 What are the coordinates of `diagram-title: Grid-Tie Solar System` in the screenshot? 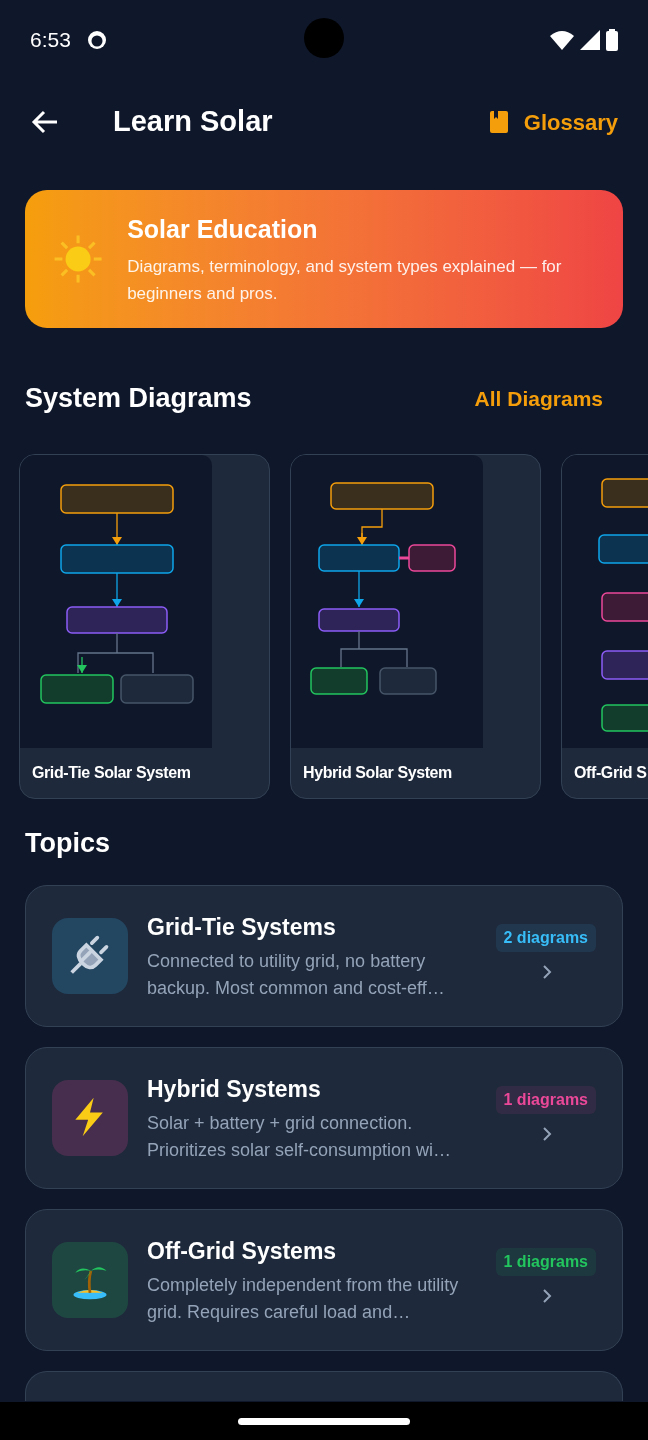 It's located at (112, 772).